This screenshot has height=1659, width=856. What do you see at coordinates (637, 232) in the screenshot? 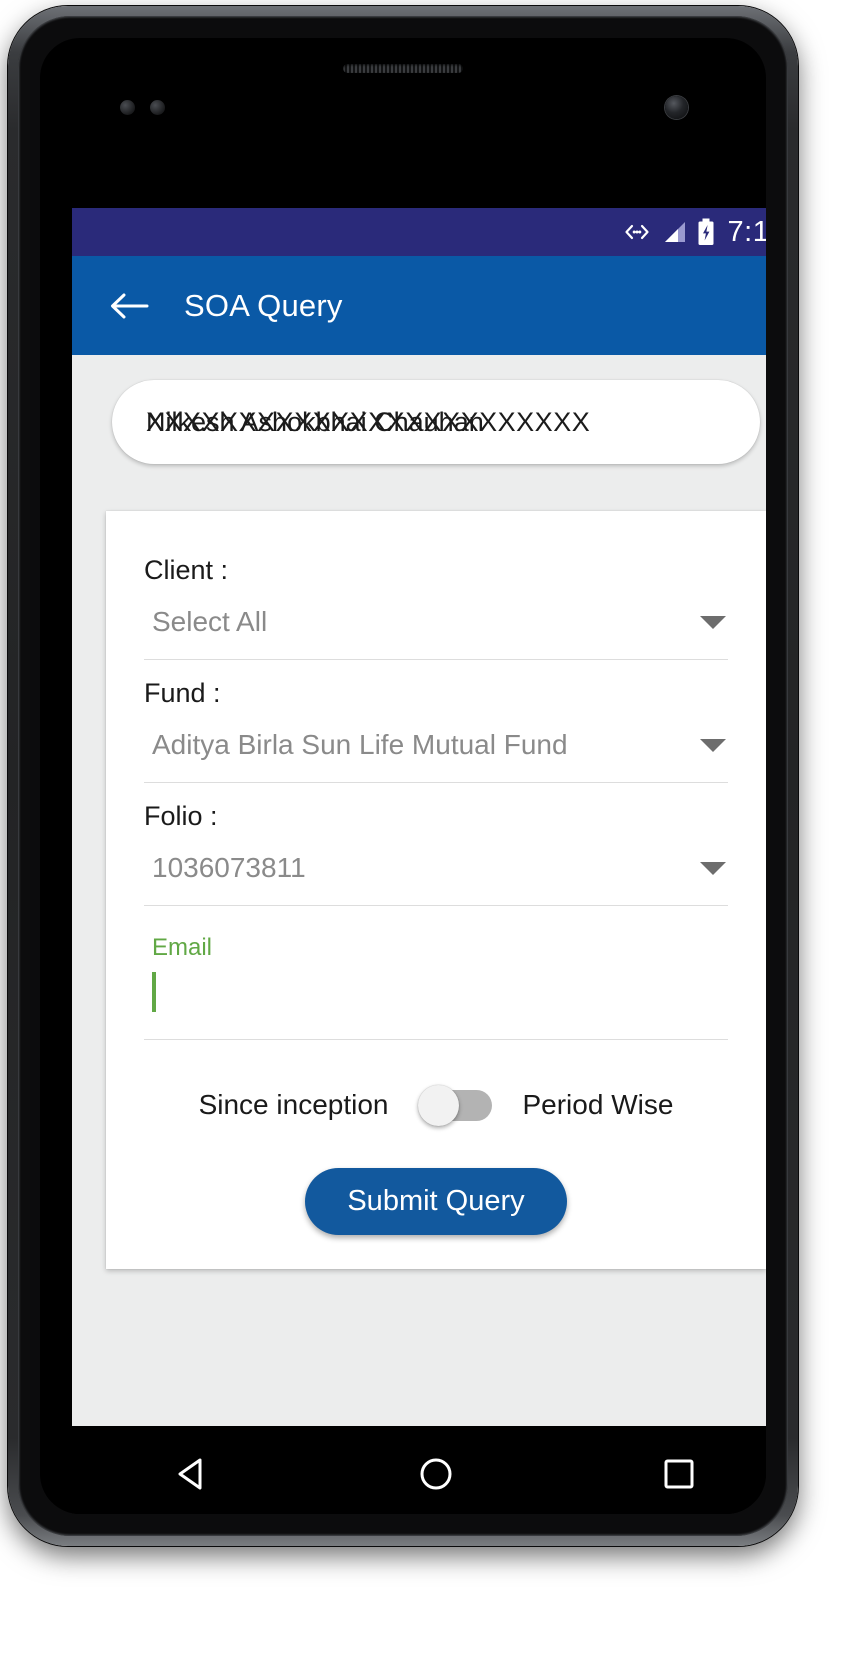
I see `cast-screen-icon` at bounding box center [637, 232].